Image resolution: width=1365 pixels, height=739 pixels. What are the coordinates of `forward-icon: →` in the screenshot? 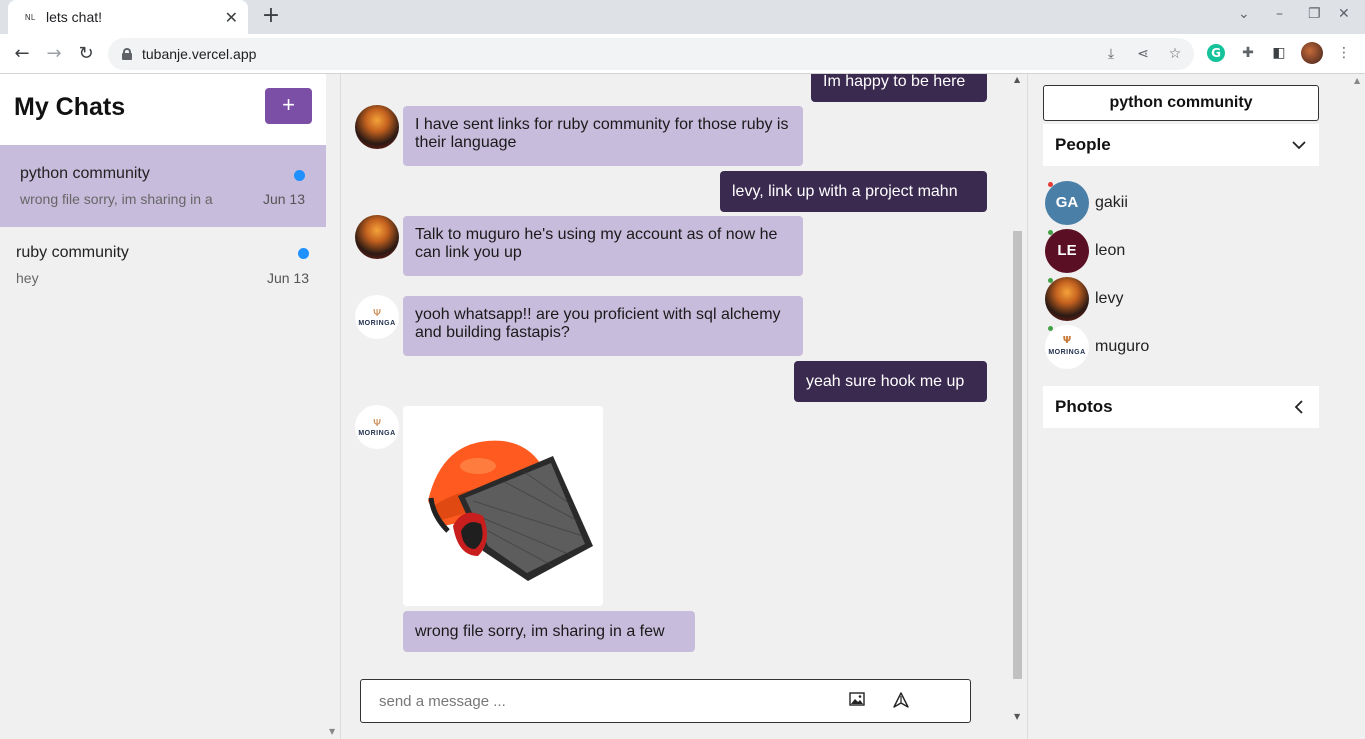 It's located at (54, 54).